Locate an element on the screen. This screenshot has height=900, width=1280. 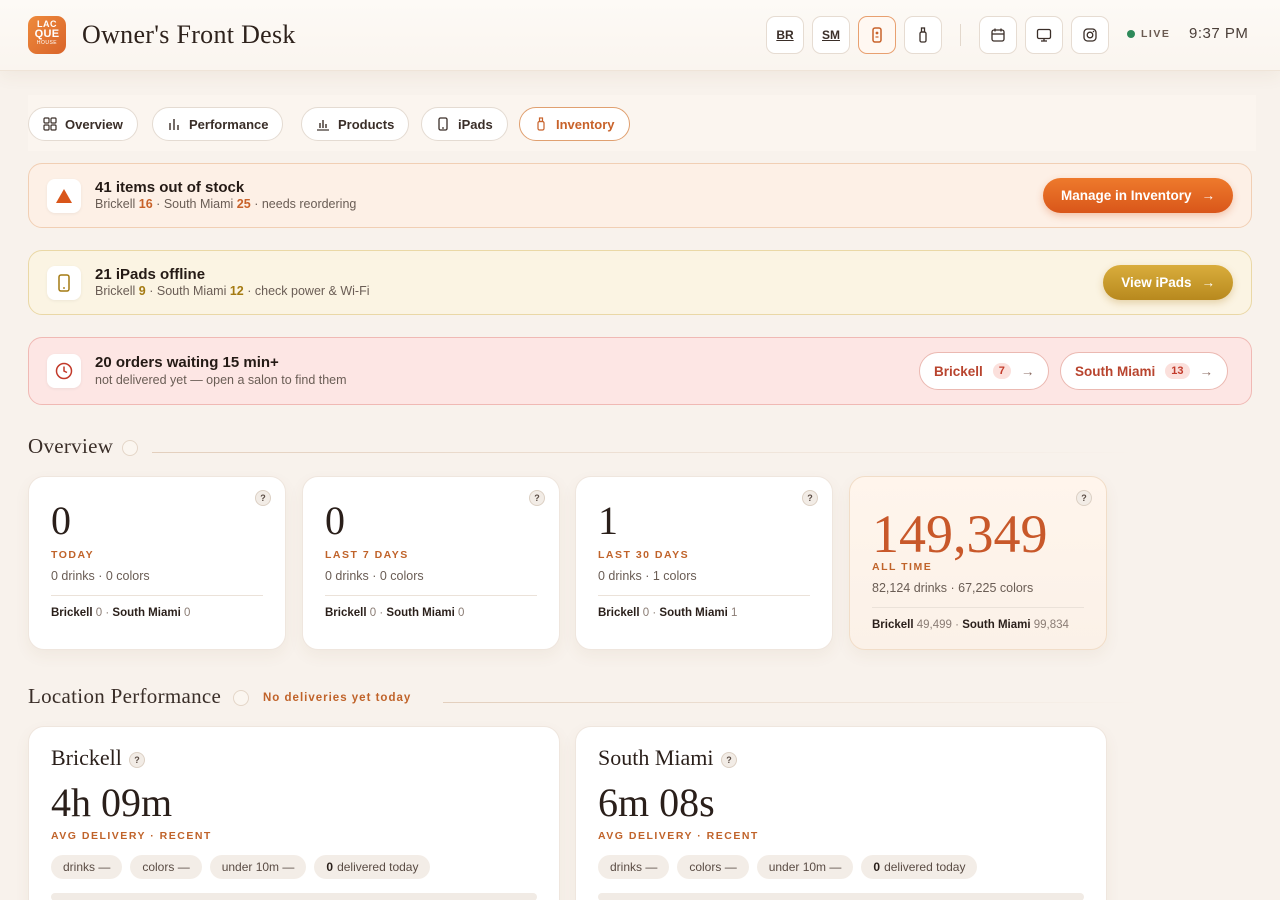
stat-subtext: 0 drinks · 0 colors is located at coordinates (374, 576).